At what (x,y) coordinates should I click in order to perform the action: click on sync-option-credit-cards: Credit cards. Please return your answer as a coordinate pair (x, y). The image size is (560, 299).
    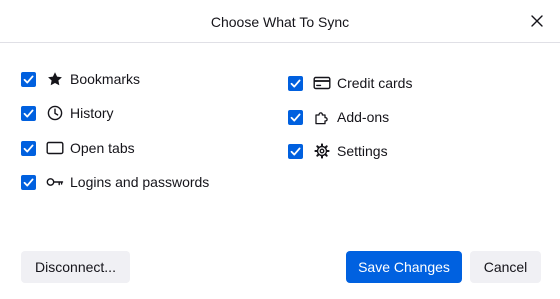
    Looking at the image, I should click on (350, 83).